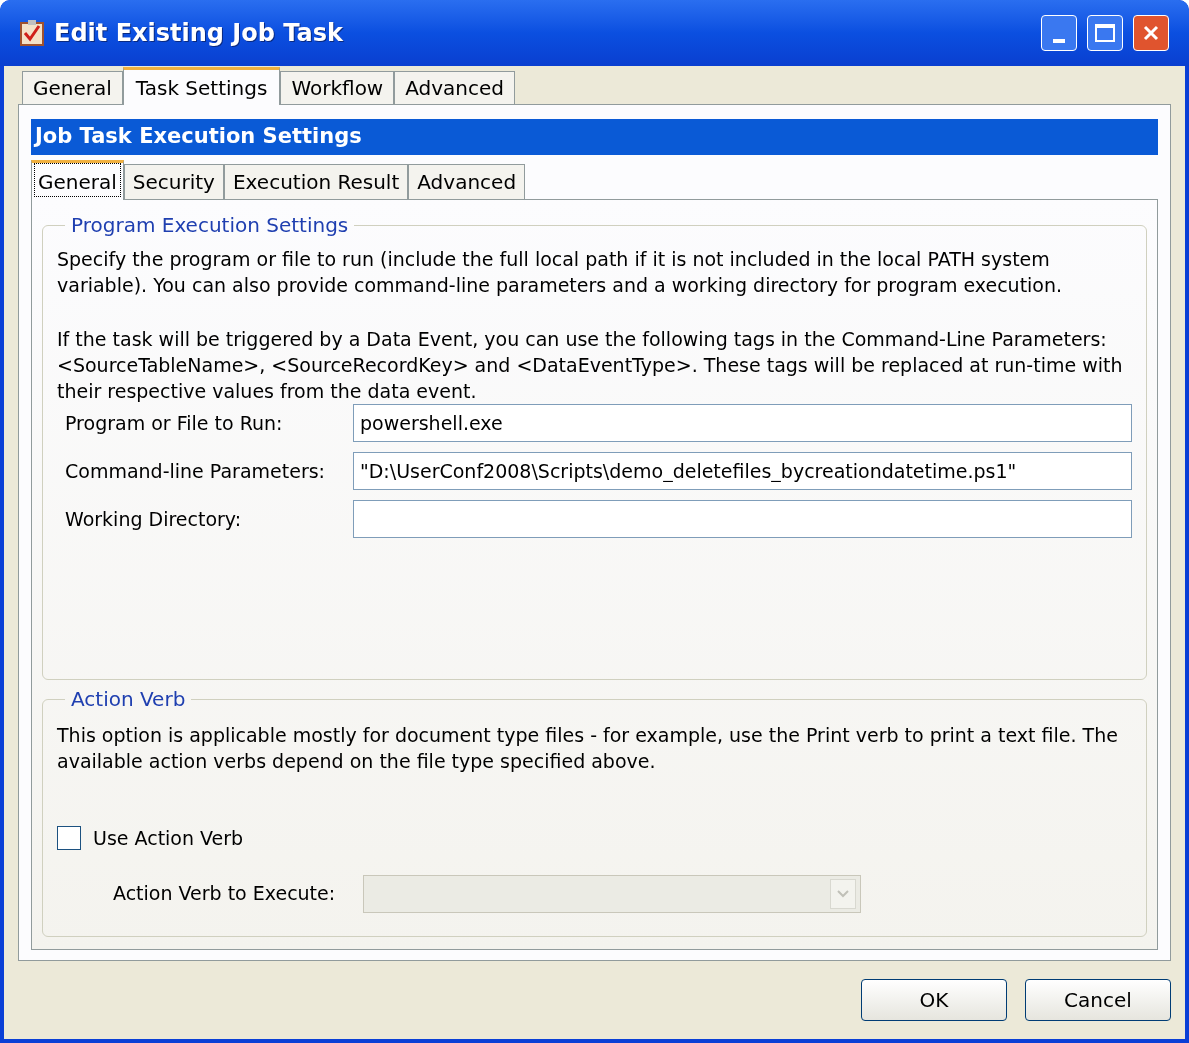 The height and width of the screenshot is (1043, 1189). Describe the element at coordinates (560, 272) in the screenshot. I see `description-text: Specify the program or file to run (include the full local path if it is not included in the local PATH system variable). You can also provide command-line parameters and a working directory for program execution.` at that location.